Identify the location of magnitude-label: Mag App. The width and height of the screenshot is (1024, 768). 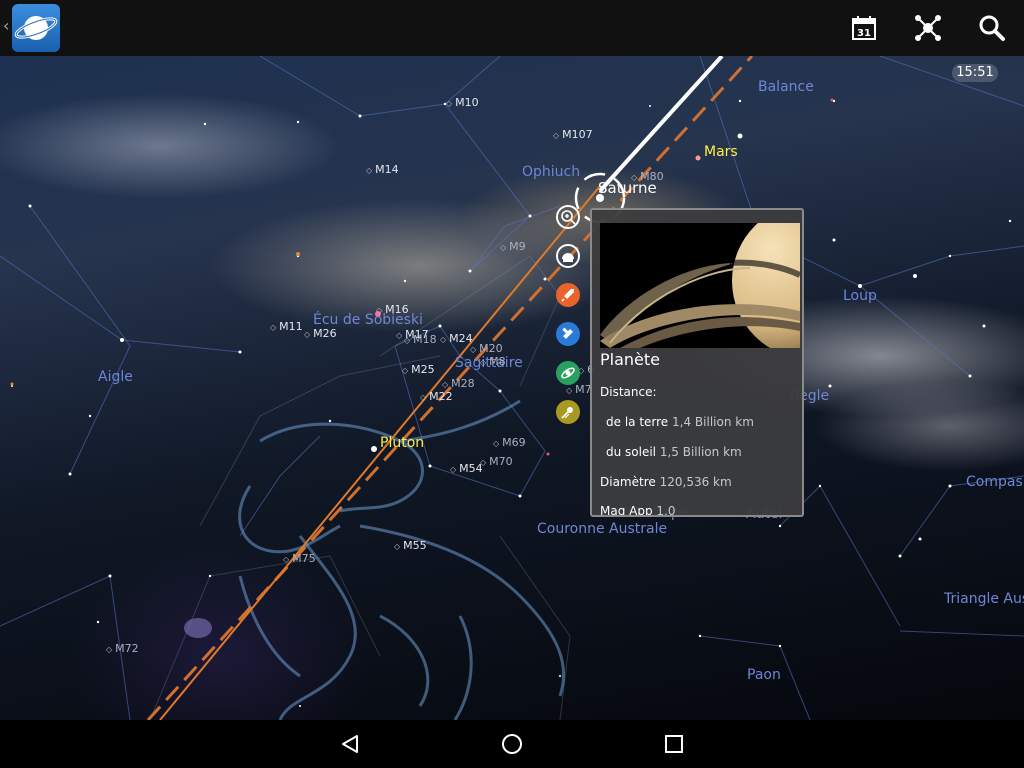
(626, 510).